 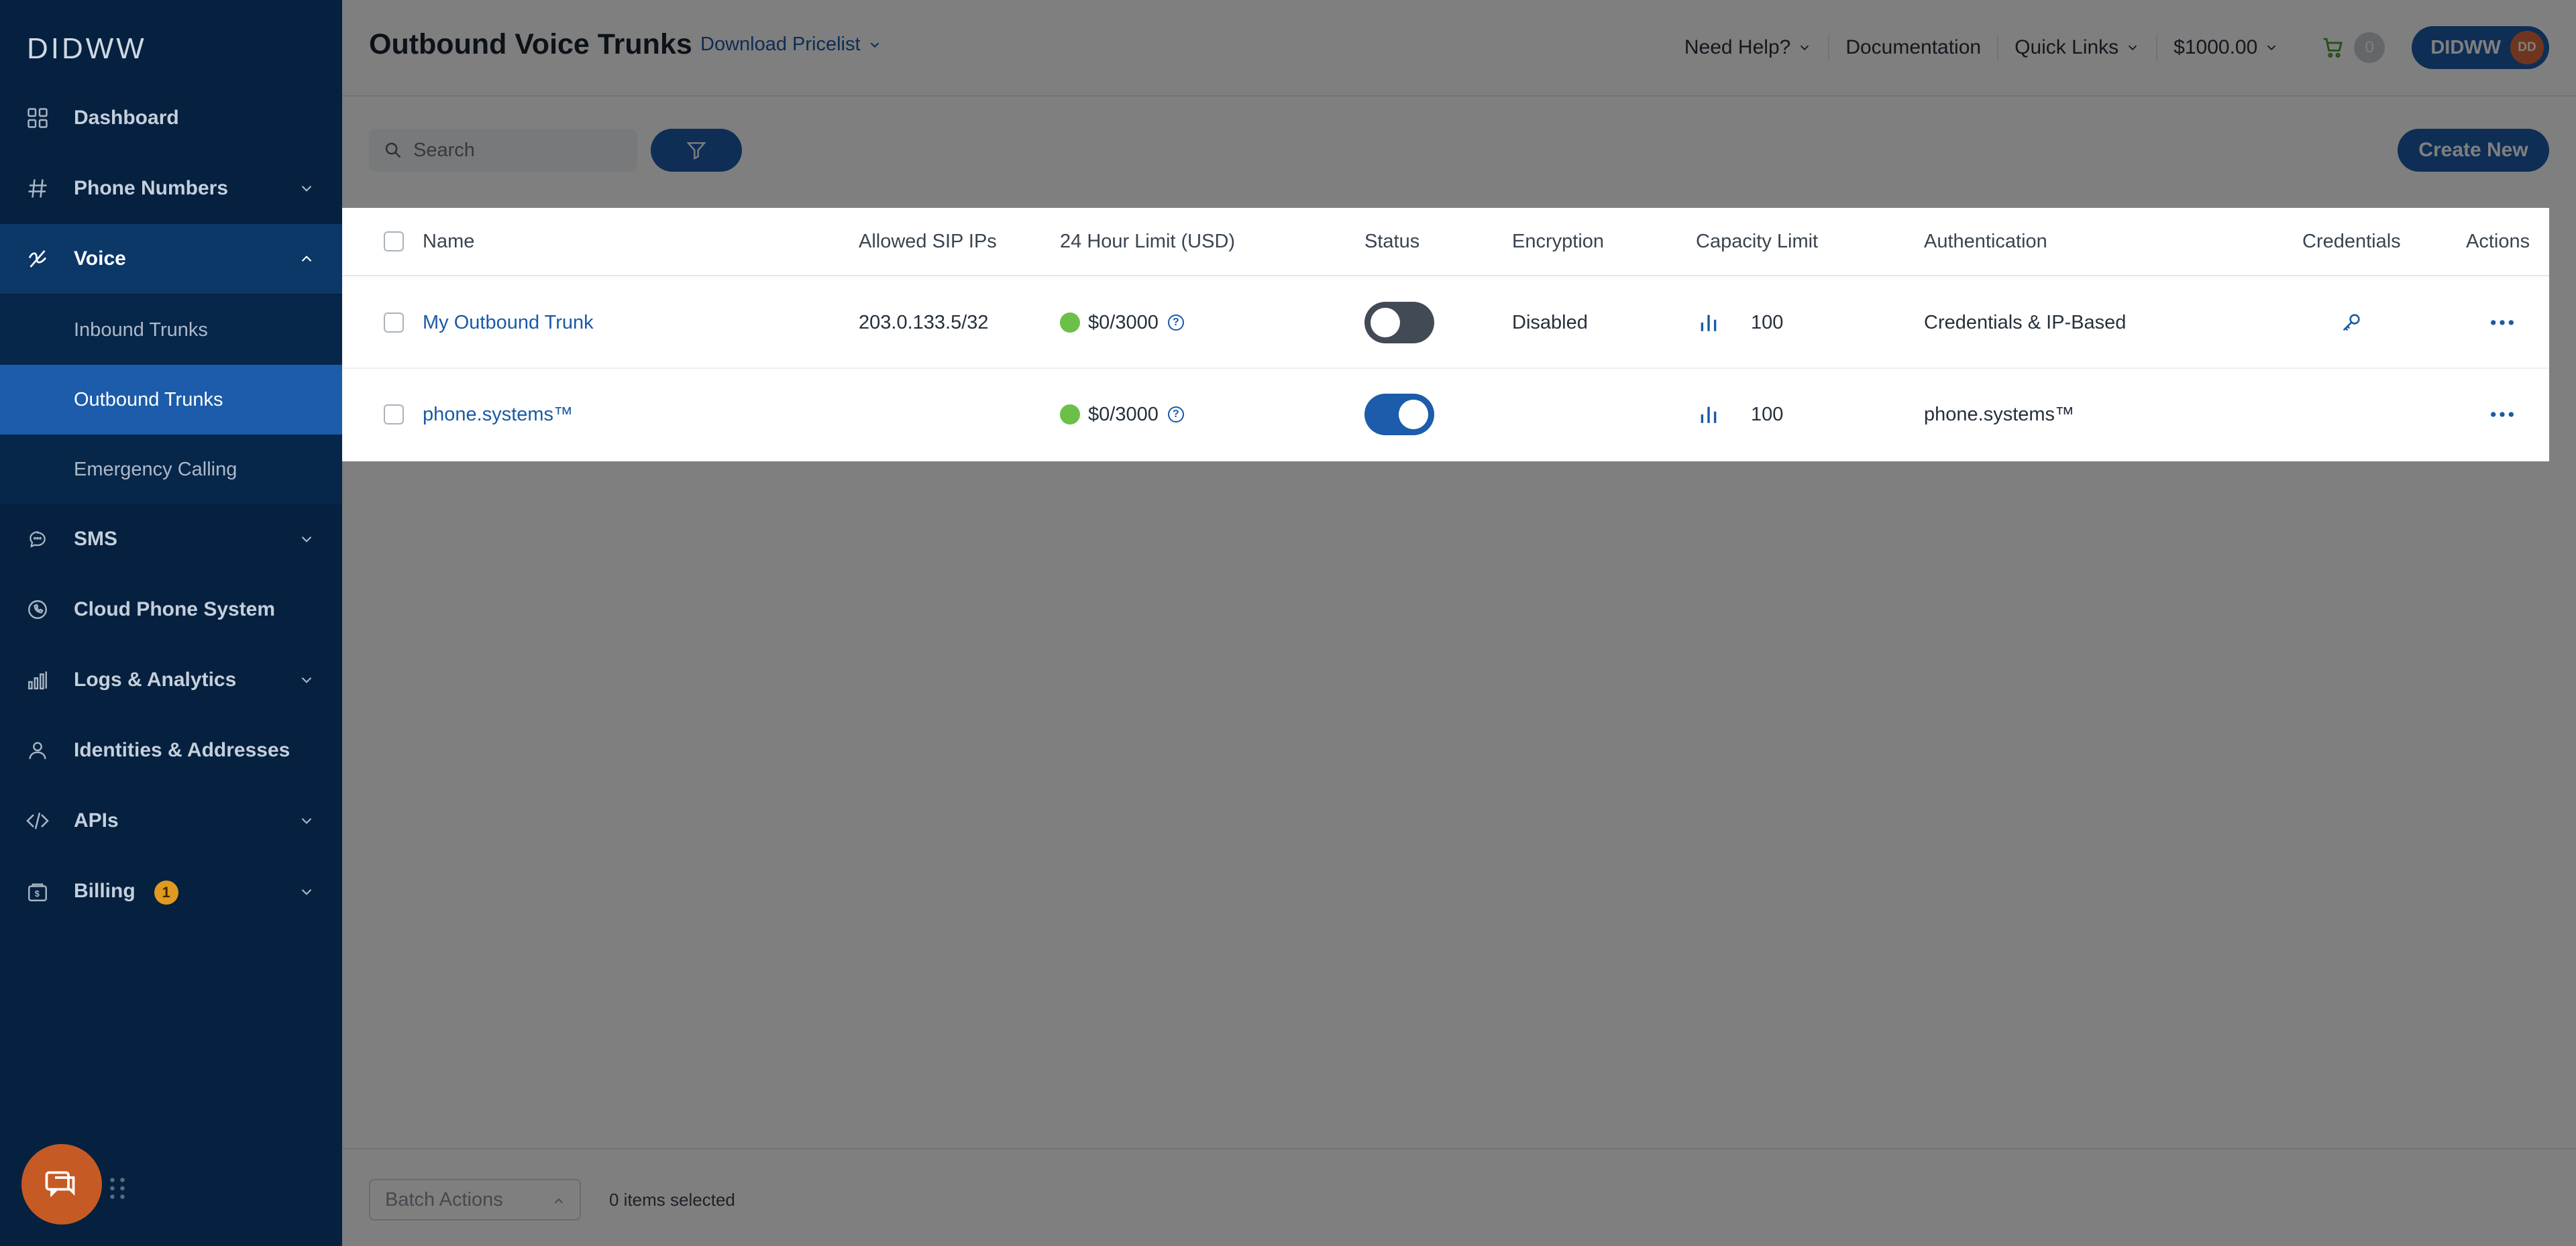 What do you see at coordinates (171, 680) in the screenshot?
I see `sidebar-item-logs-analytics: Logs & Analytics` at bounding box center [171, 680].